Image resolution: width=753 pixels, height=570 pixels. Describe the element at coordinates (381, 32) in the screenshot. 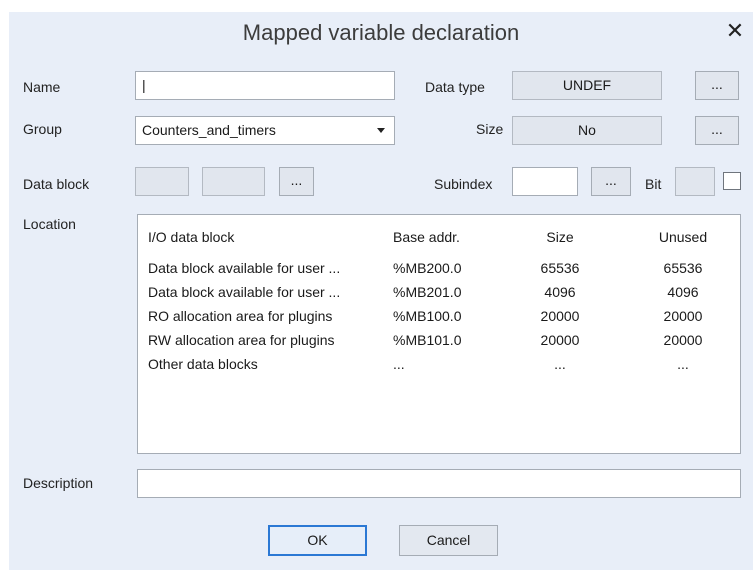

I see `dialog-title: Mapped variable declaration` at that location.